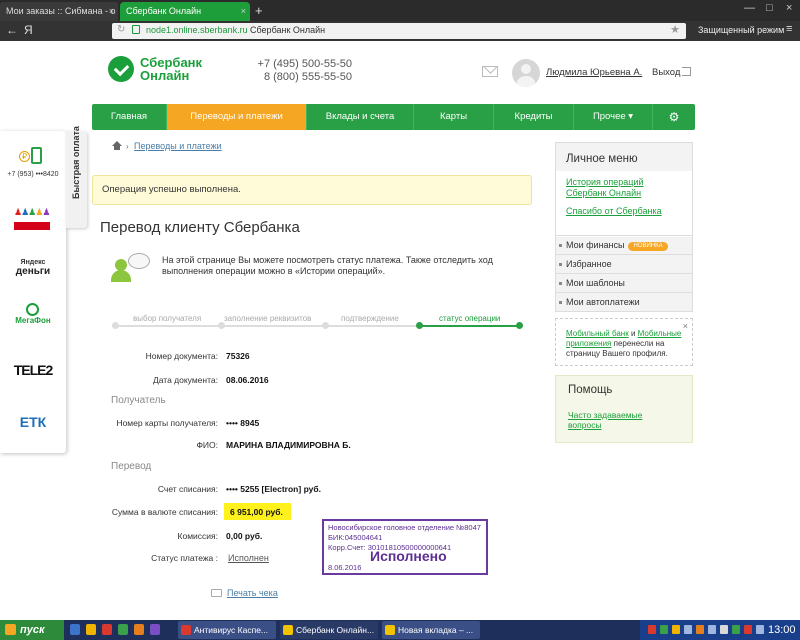 This screenshot has width=800, height=640. What do you see at coordinates (674, 117) in the screenshot?
I see `settings-gear-icon: ⚙` at bounding box center [674, 117].